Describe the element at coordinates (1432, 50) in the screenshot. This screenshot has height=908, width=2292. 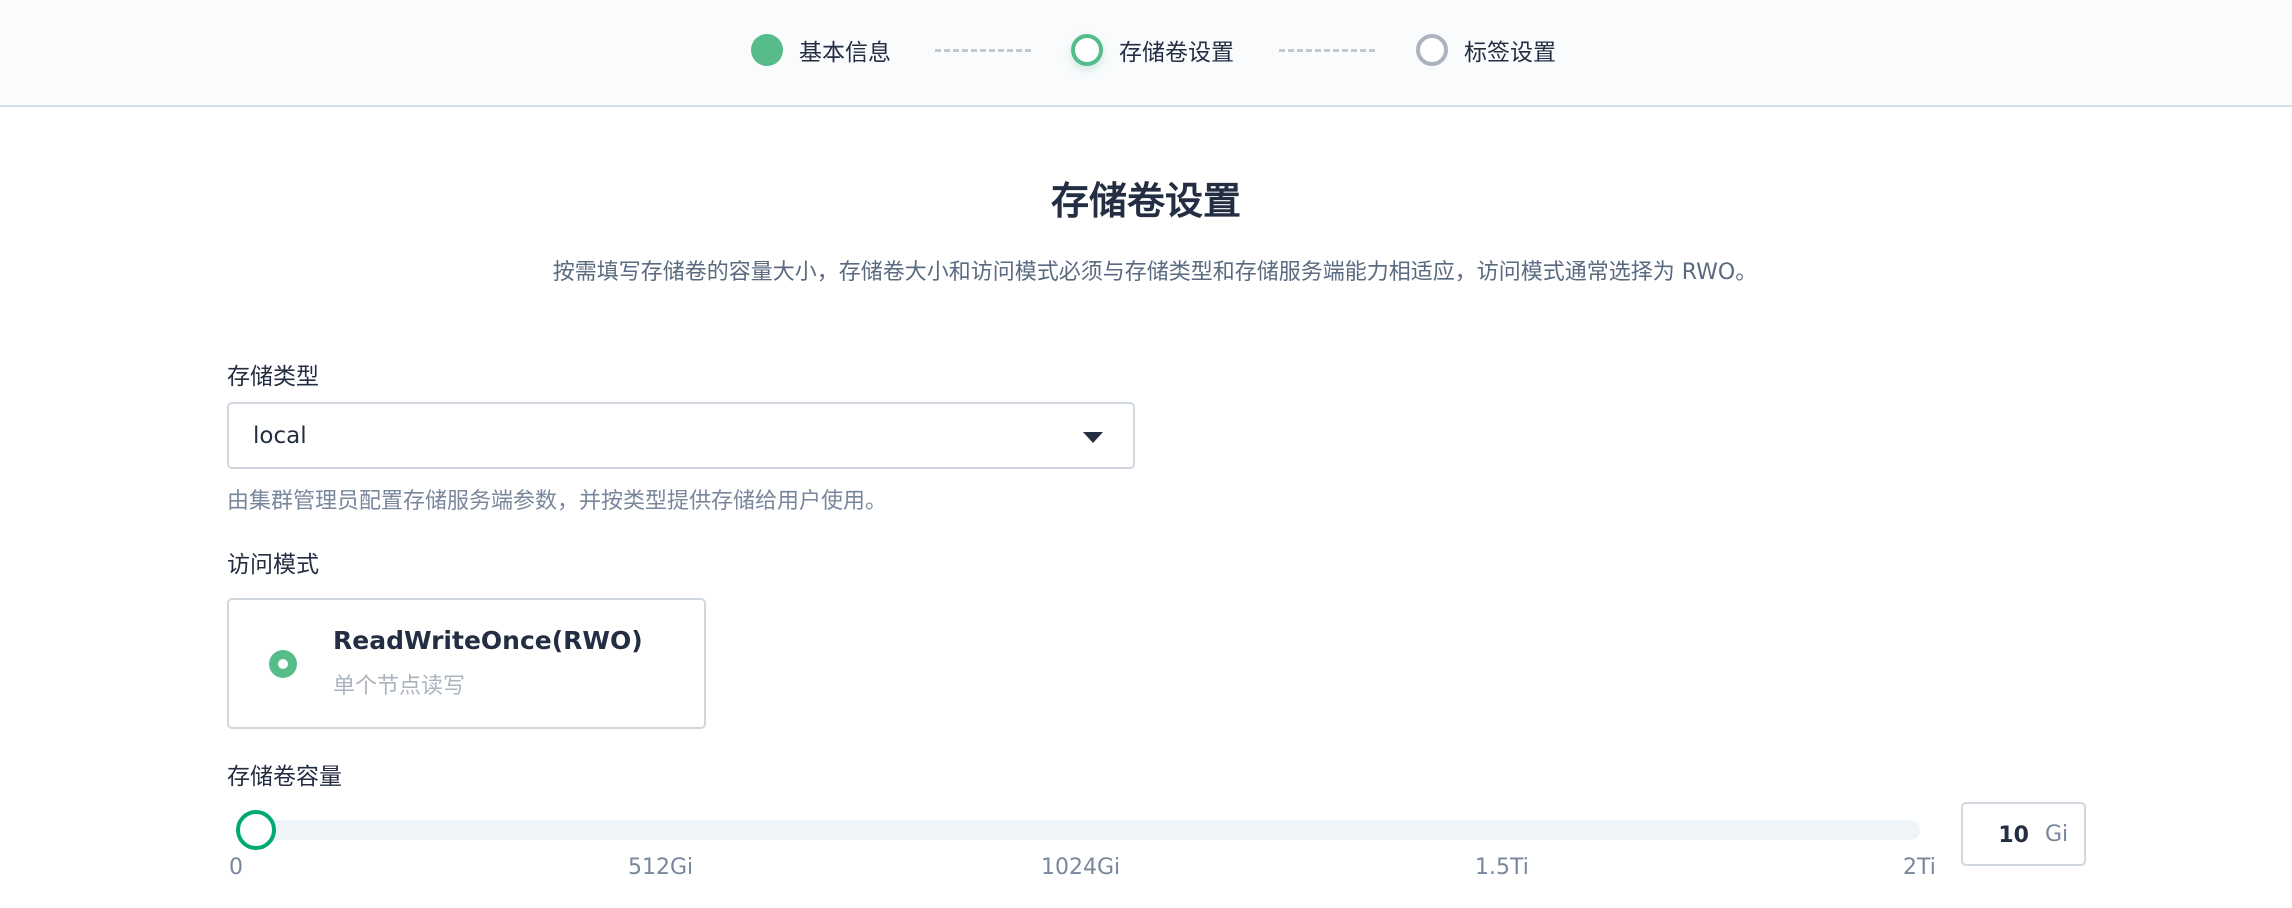
I see `step-pending-icon` at that location.